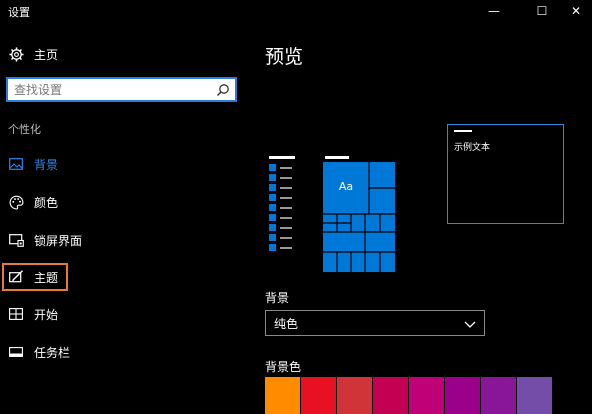 This screenshot has width=592, height=414. I want to click on sidebar-item-themes: 主题, so click(35, 277).